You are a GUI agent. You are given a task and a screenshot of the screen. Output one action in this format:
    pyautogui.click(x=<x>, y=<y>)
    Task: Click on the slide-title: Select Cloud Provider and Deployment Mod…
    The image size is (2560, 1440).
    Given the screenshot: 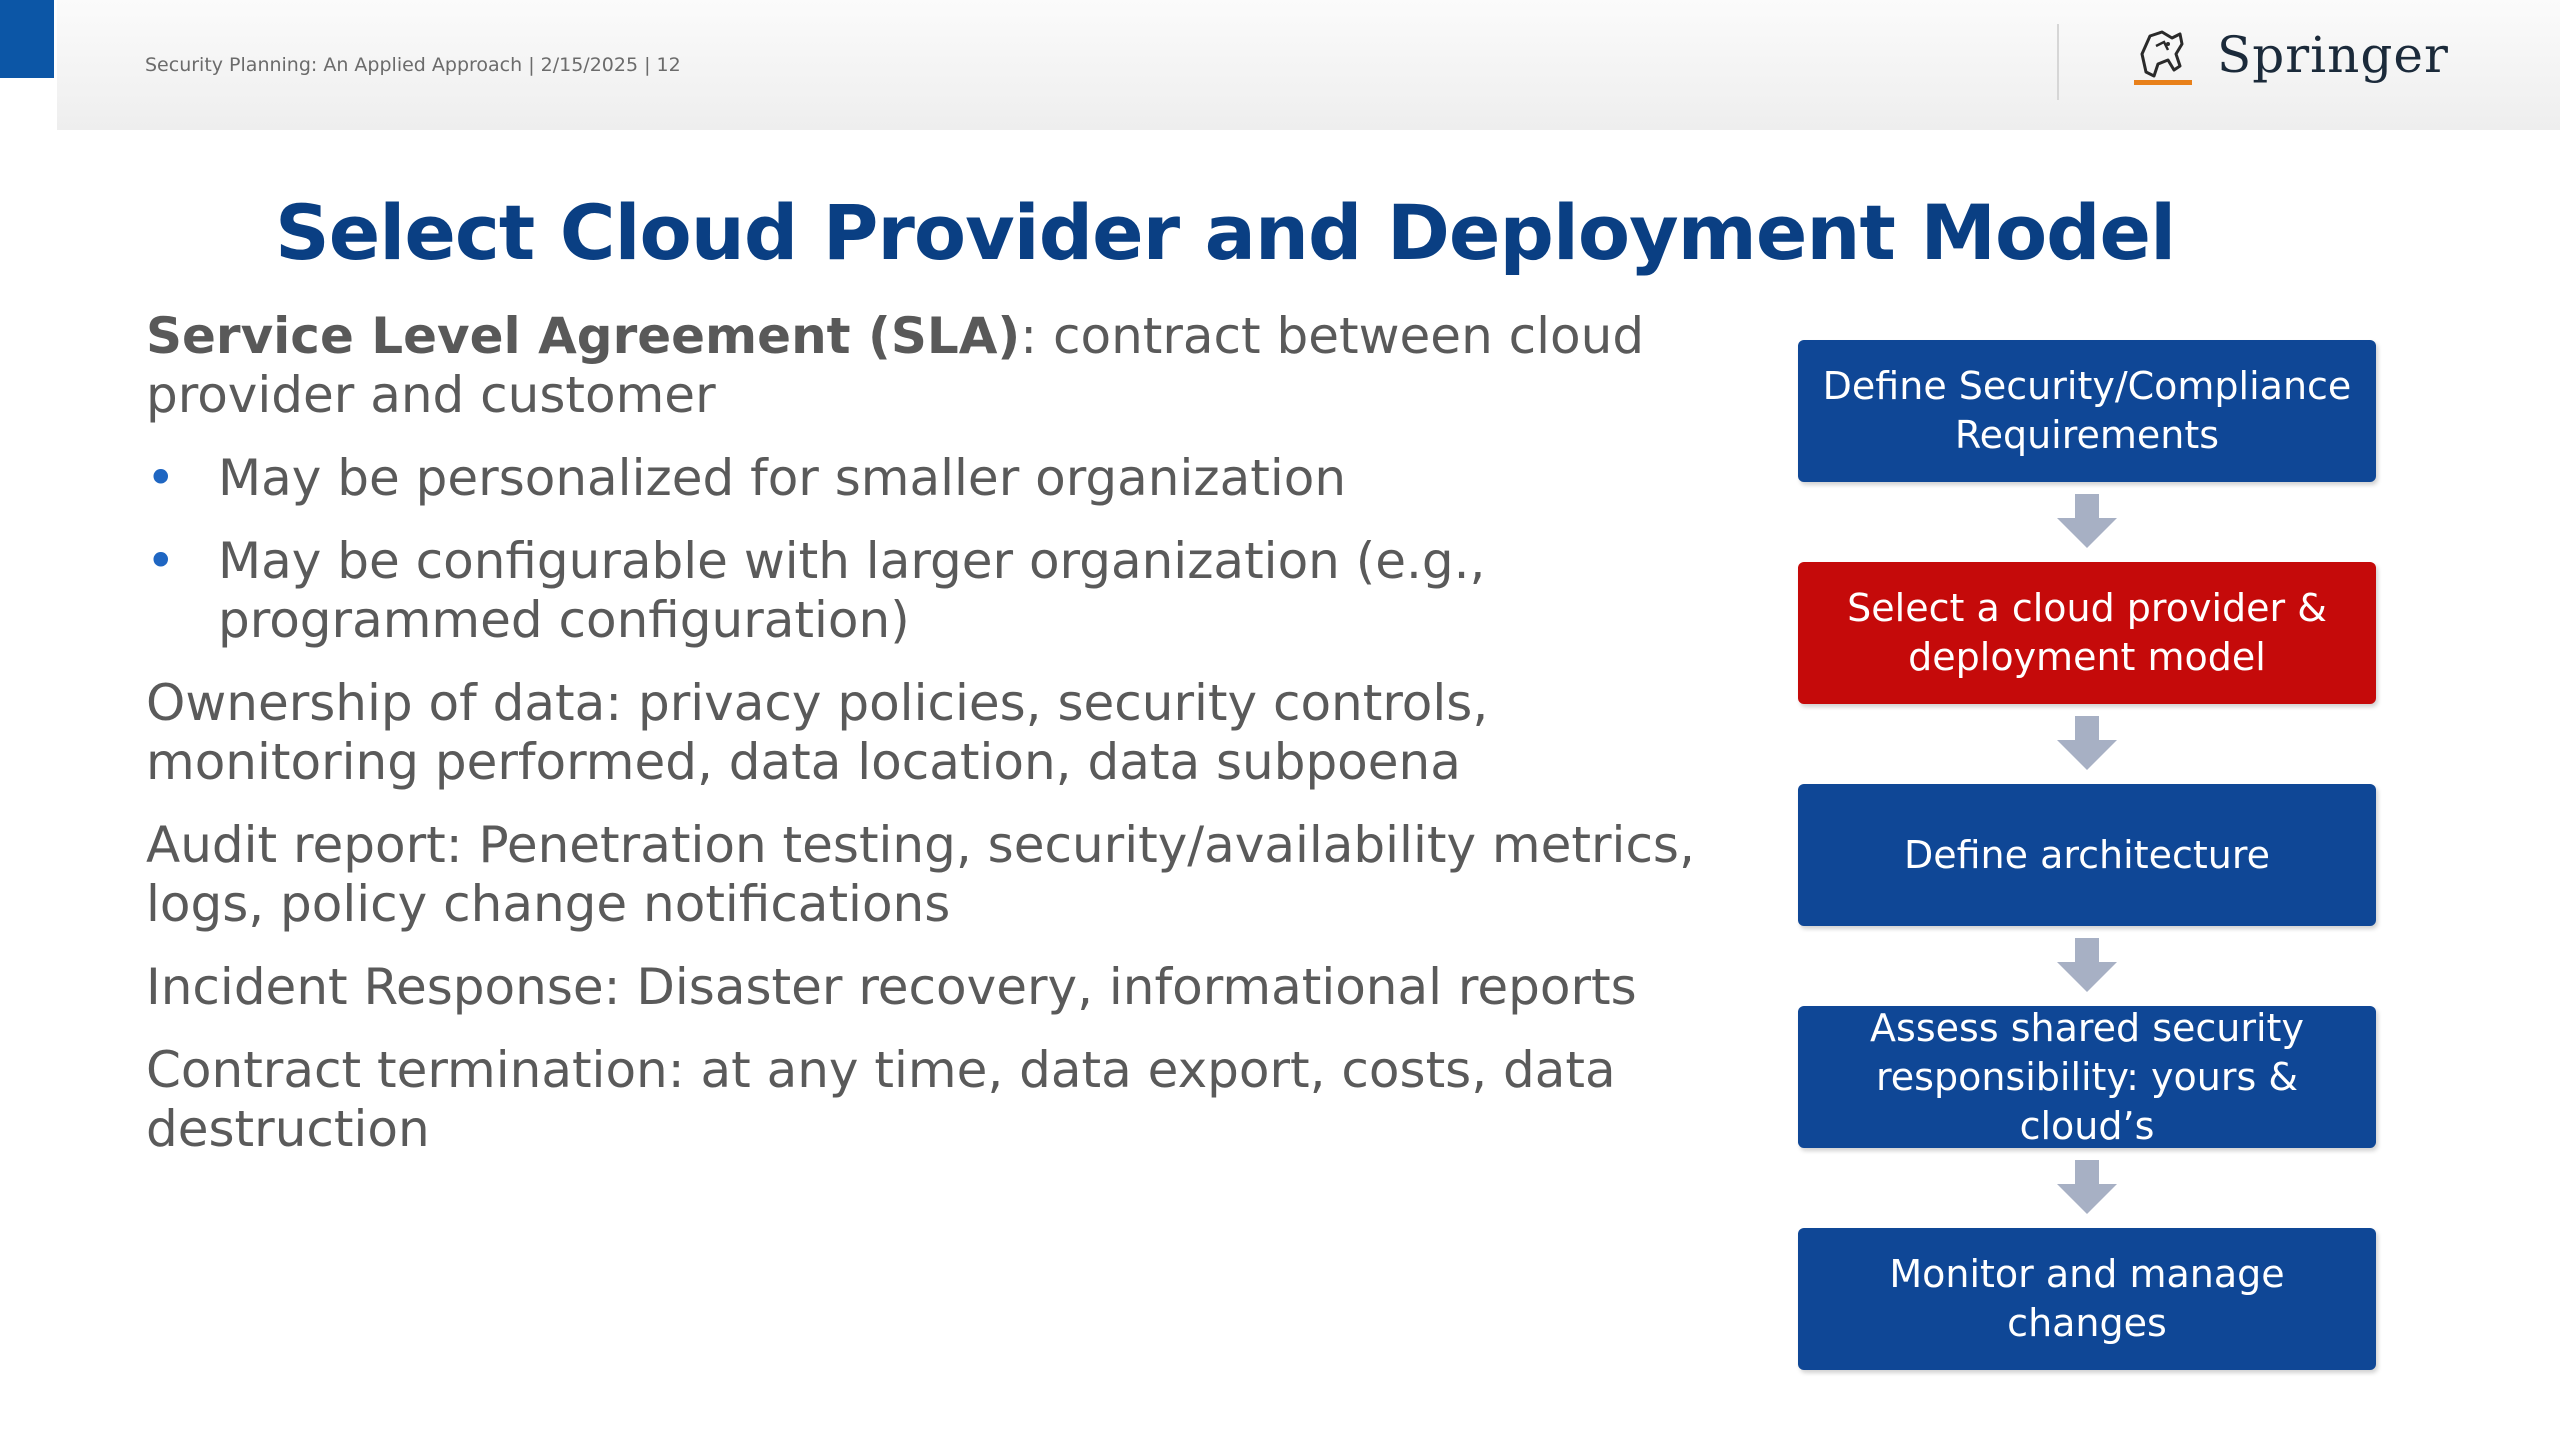 What is the action you would take?
    pyautogui.click(x=1225, y=232)
    